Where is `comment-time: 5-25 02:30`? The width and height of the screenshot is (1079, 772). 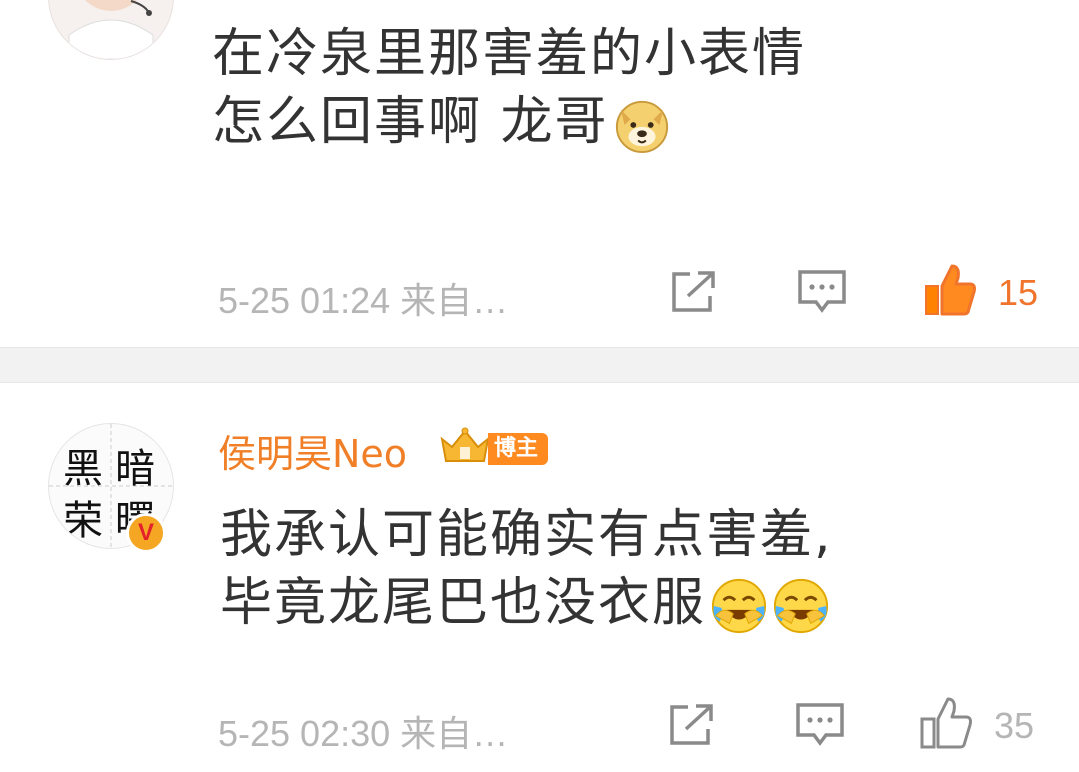 comment-time: 5-25 02:30 is located at coordinates (304, 733).